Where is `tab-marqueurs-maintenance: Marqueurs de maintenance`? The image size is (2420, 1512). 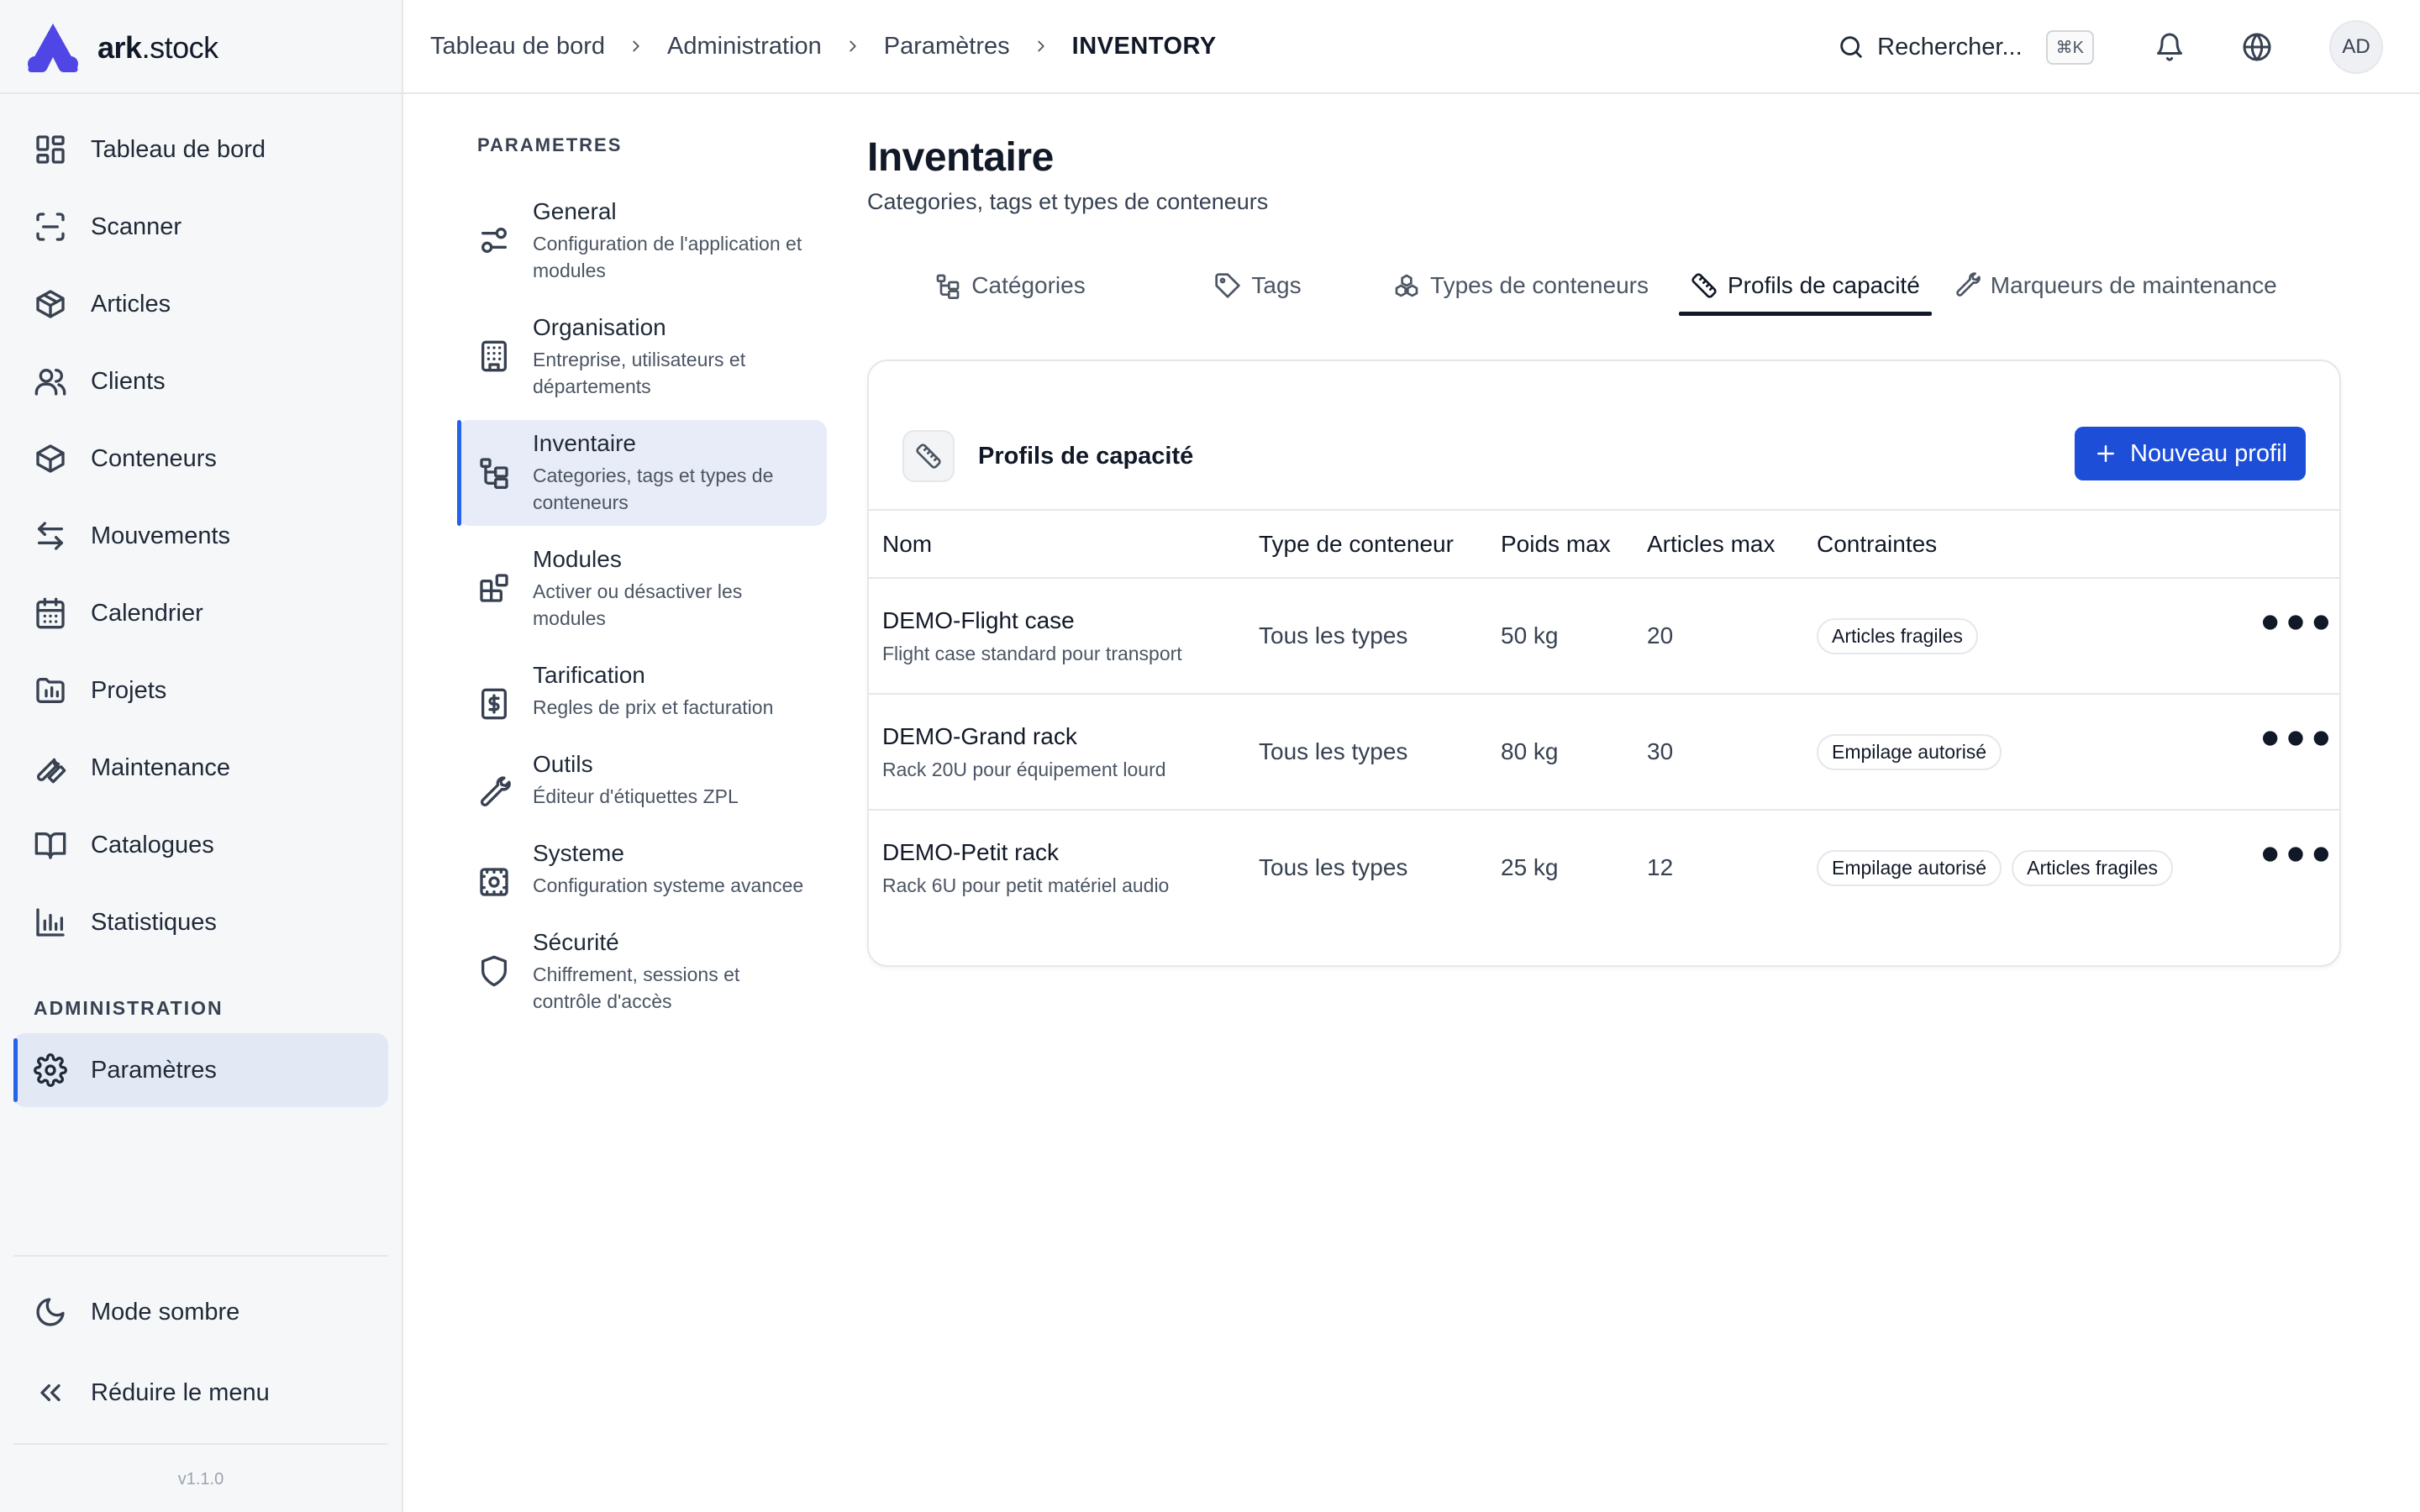 tab-marqueurs-maintenance: Marqueurs de maintenance is located at coordinates (2115, 285).